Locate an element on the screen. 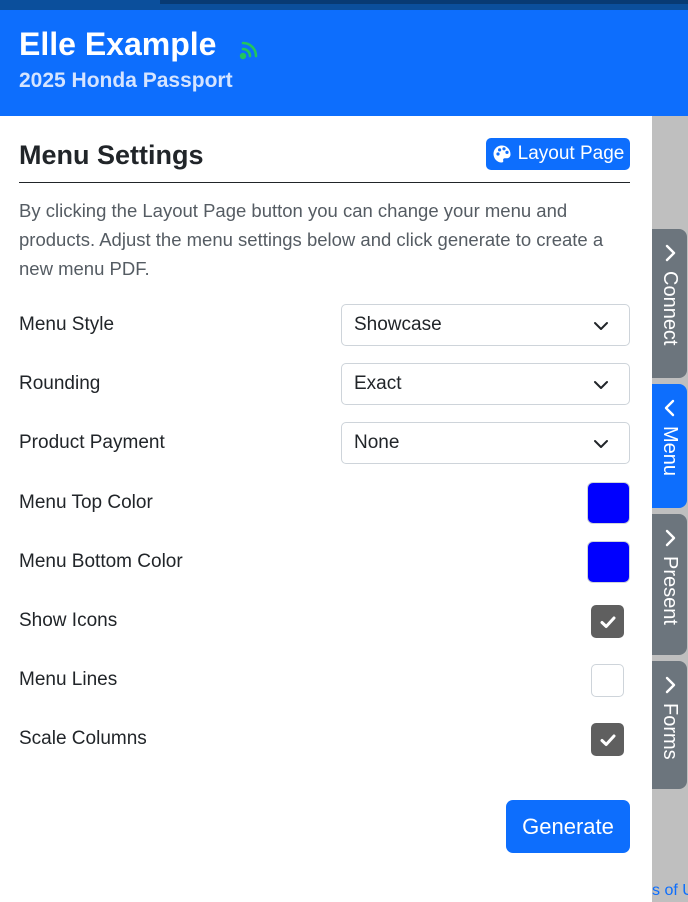 The image size is (688, 902). customer-name-row: Elle Example is located at coordinates (140, 44).